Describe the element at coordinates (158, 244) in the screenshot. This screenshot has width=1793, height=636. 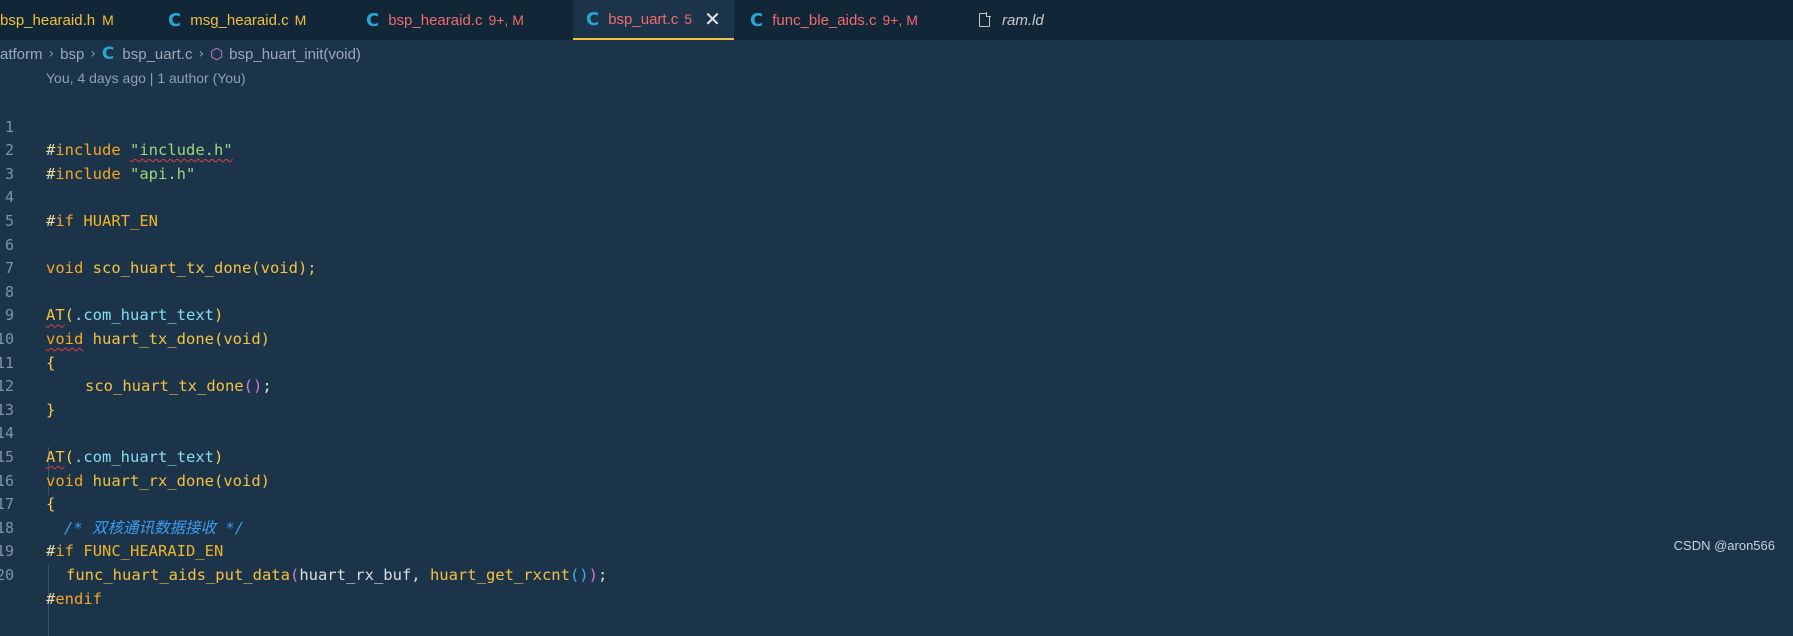
I see `code-line: 6 void sco_huart_tx_done(void);` at that location.